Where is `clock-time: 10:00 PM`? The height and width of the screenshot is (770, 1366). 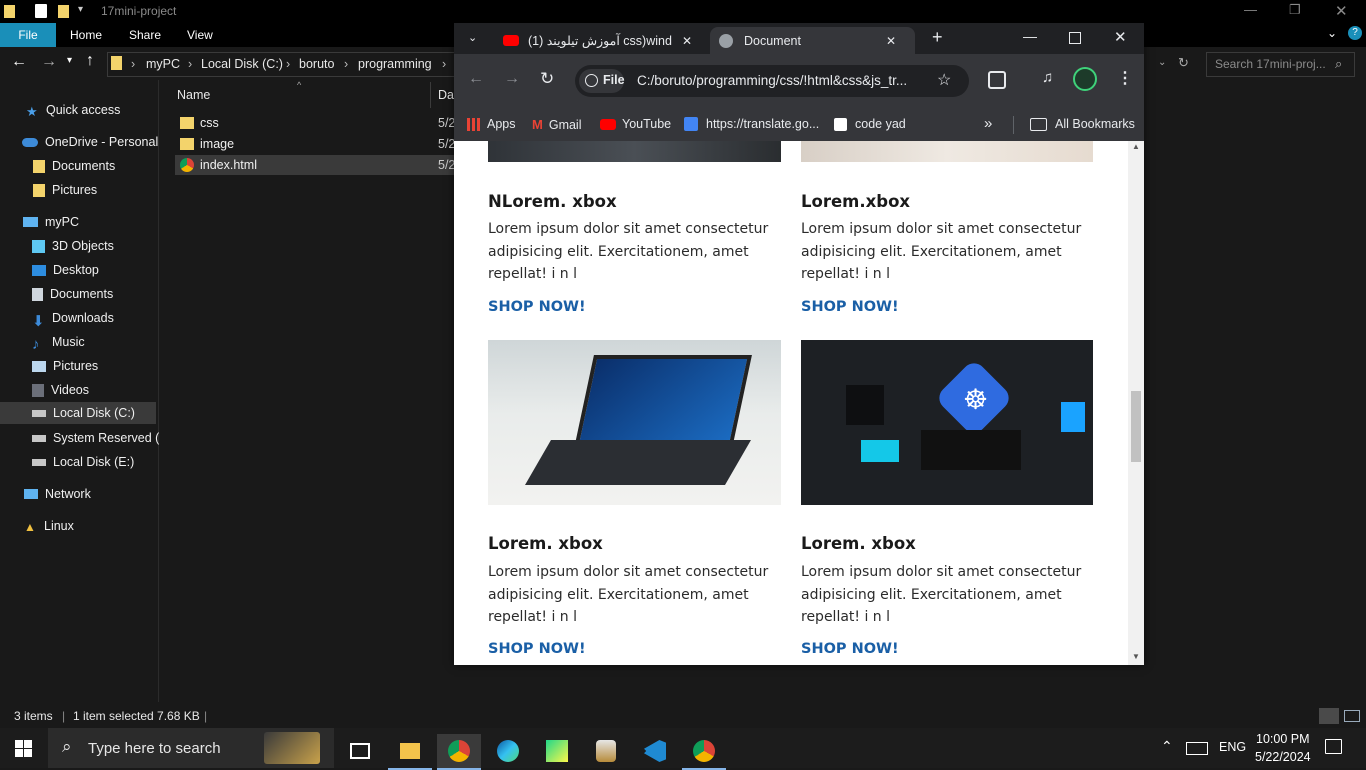 clock-time: 10:00 PM is located at coordinates (1283, 739).